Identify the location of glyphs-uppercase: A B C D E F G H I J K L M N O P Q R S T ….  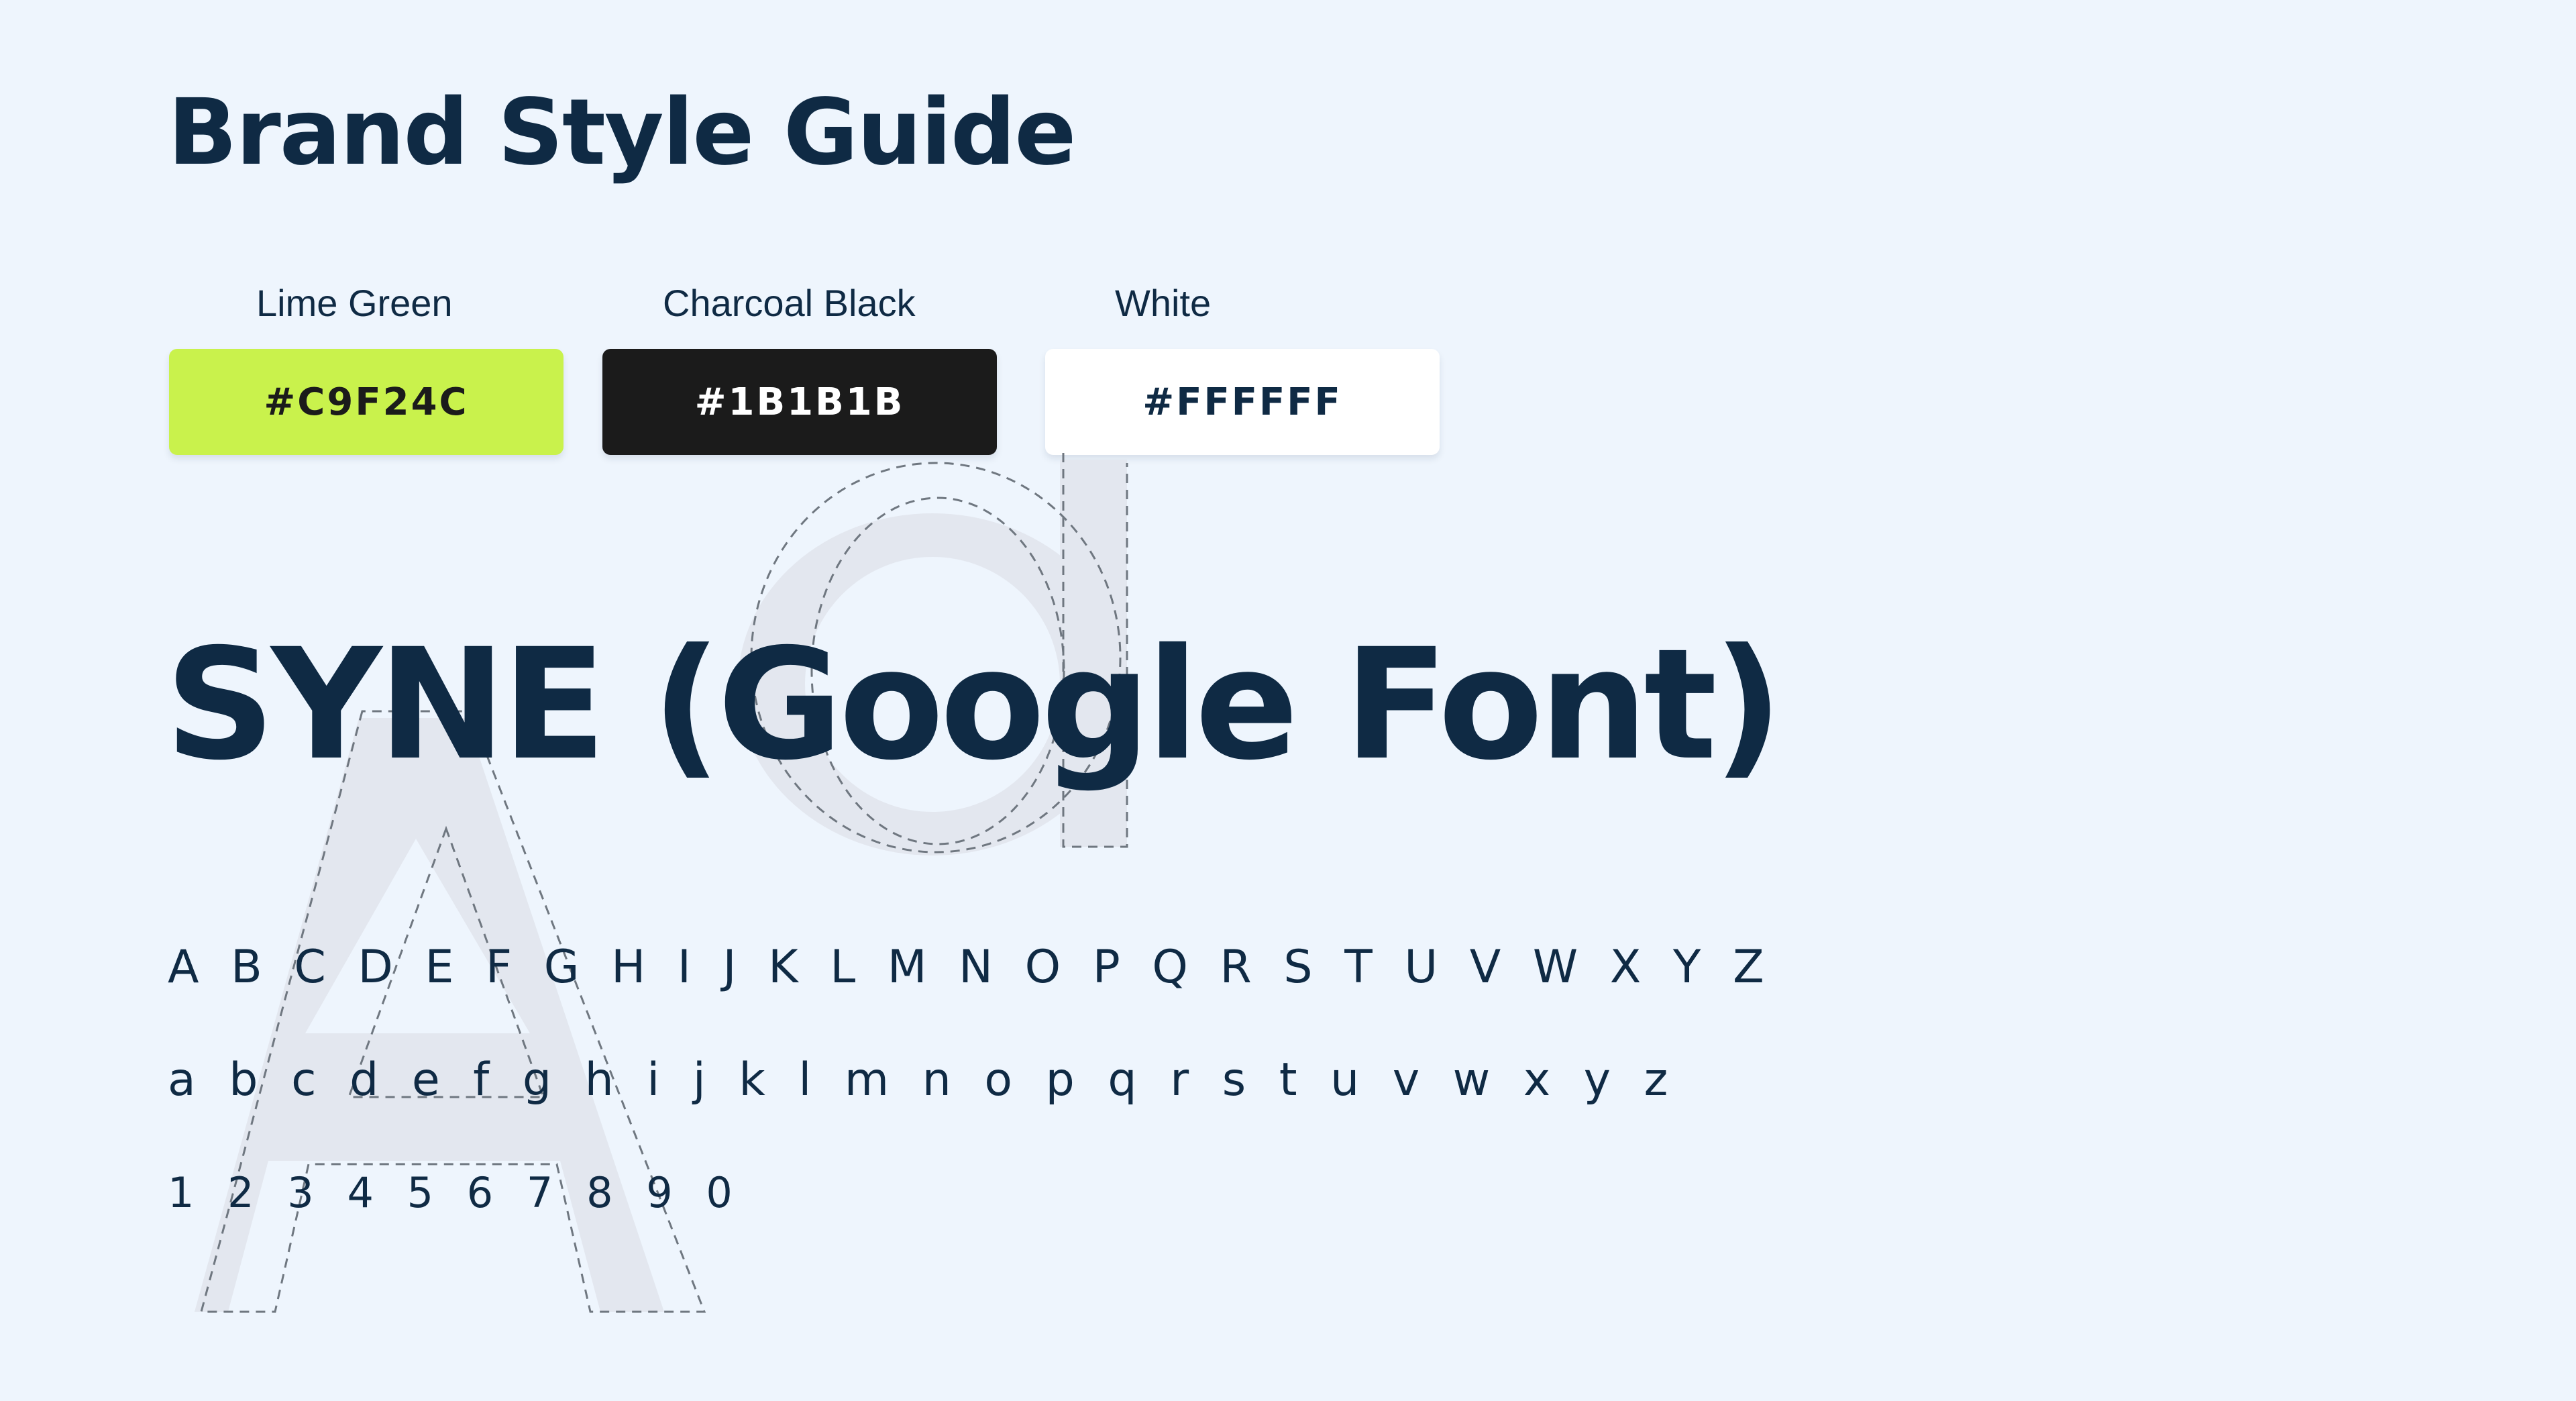
(966, 967).